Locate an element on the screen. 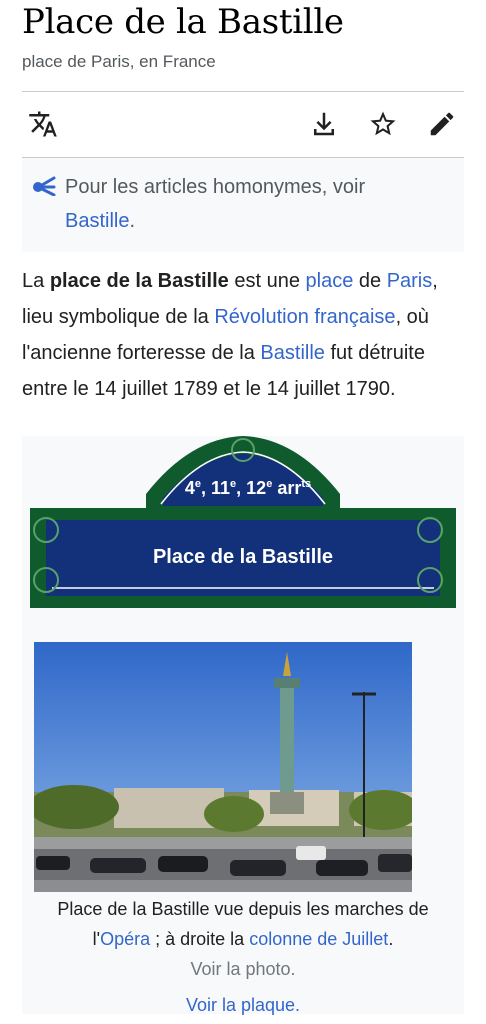  link-colonne-de-juillet: colonne de Juillet is located at coordinates (318, 939).